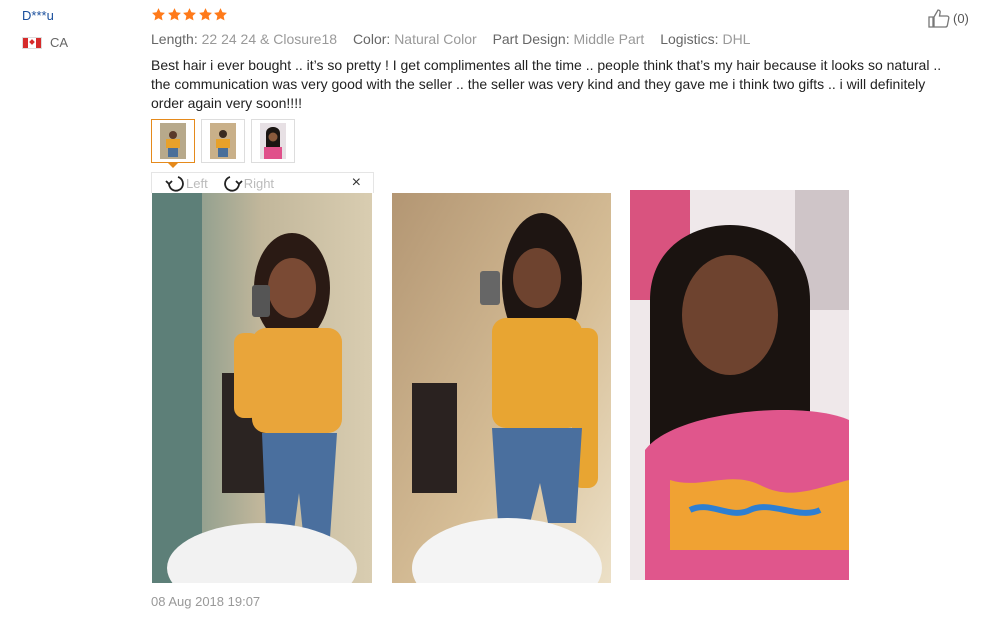  I want to click on close-icon: ×, so click(356, 183).